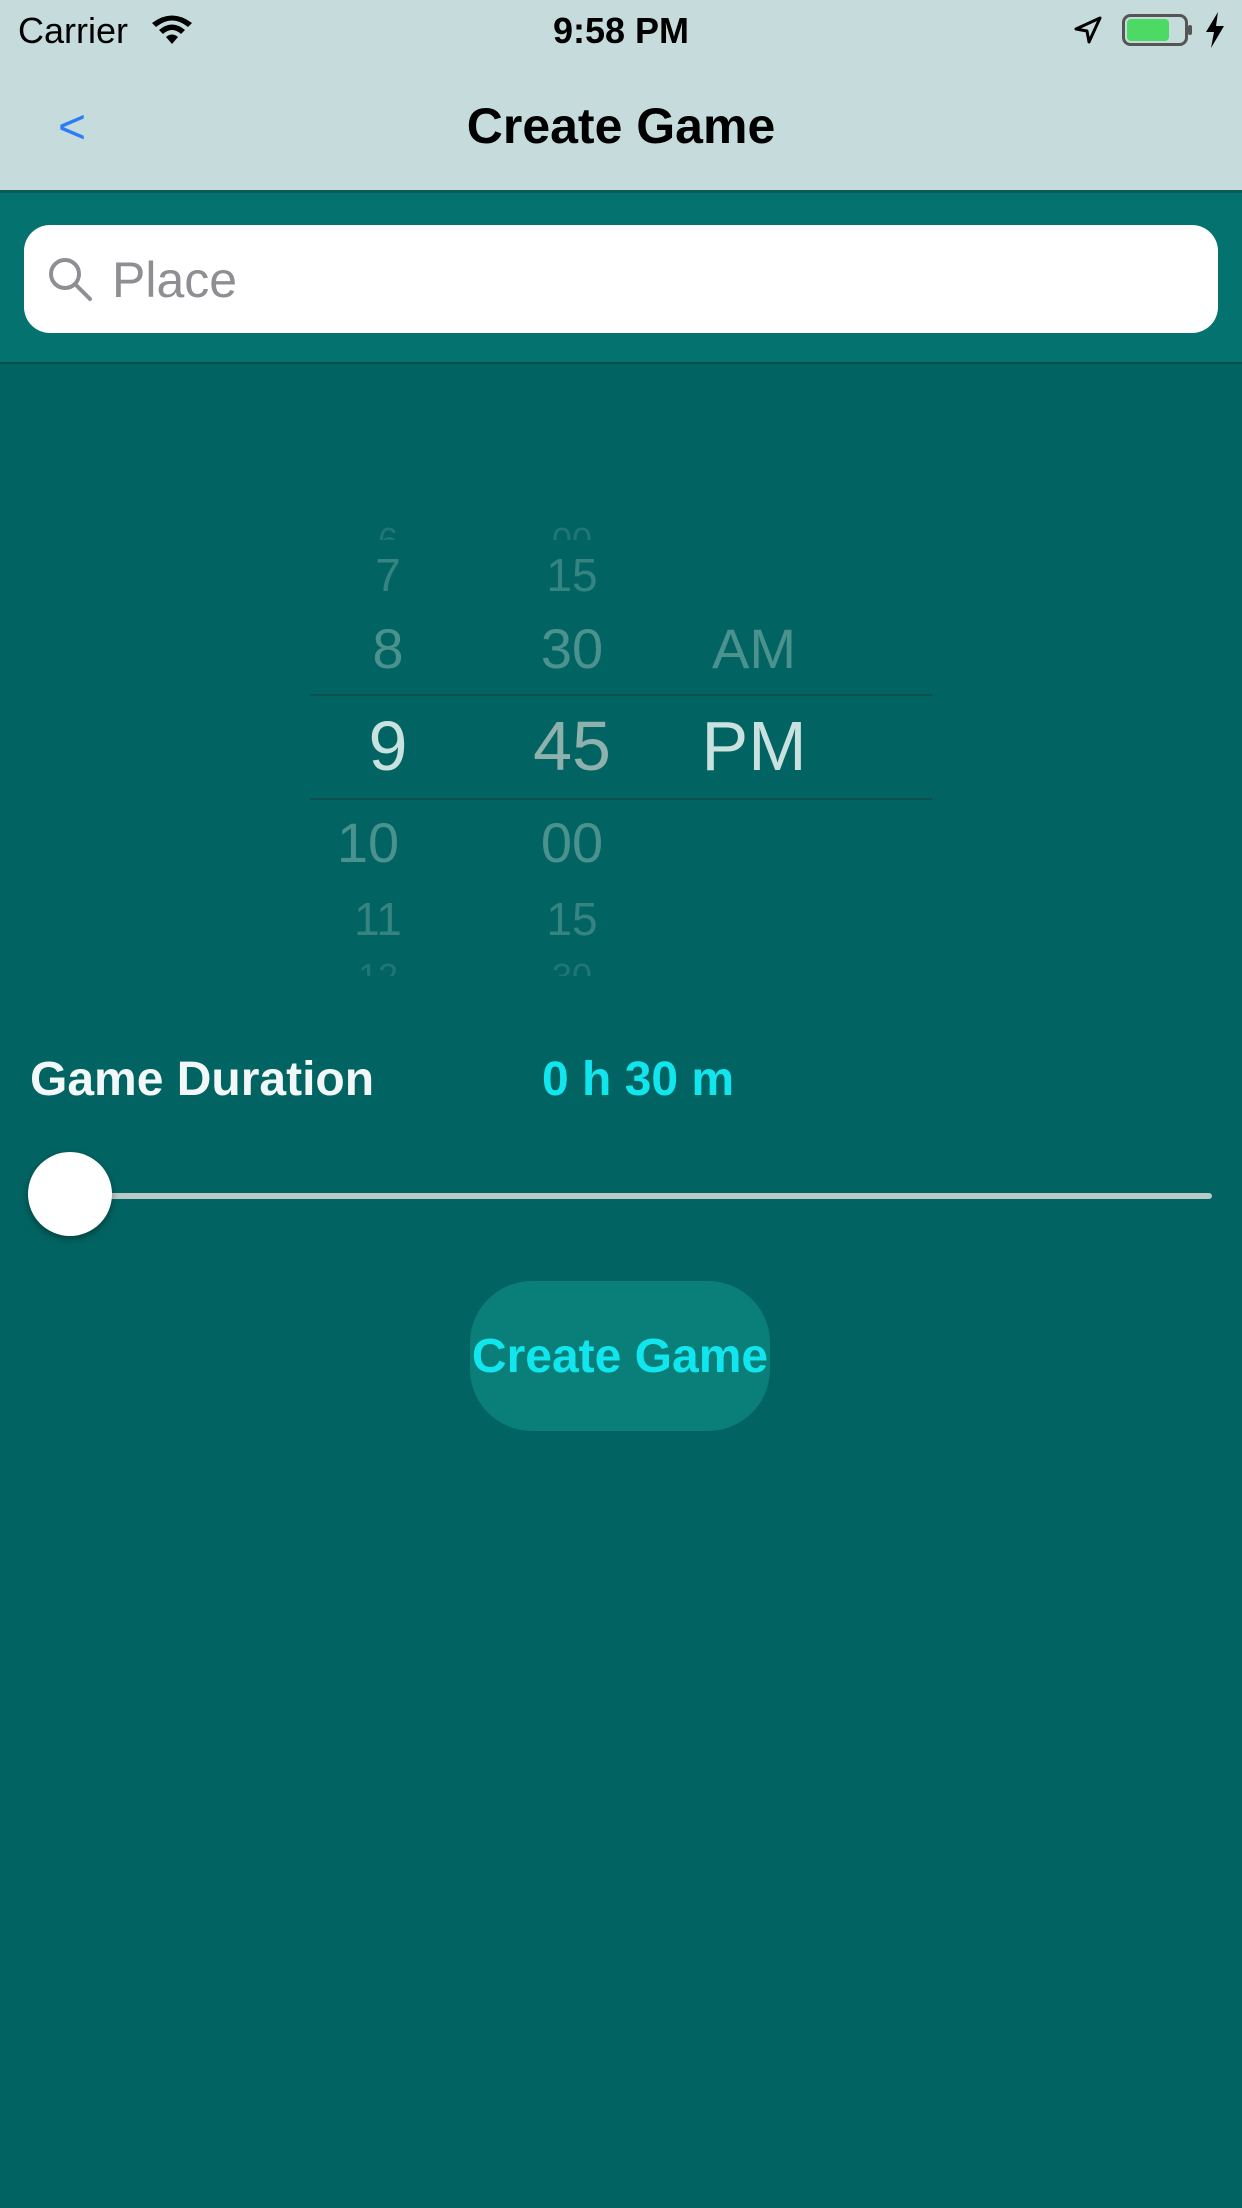 The height and width of the screenshot is (2208, 1242). What do you see at coordinates (378, 966) in the screenshot?
I see `picker-hour-item: 12` at bounding box center [378, 966].